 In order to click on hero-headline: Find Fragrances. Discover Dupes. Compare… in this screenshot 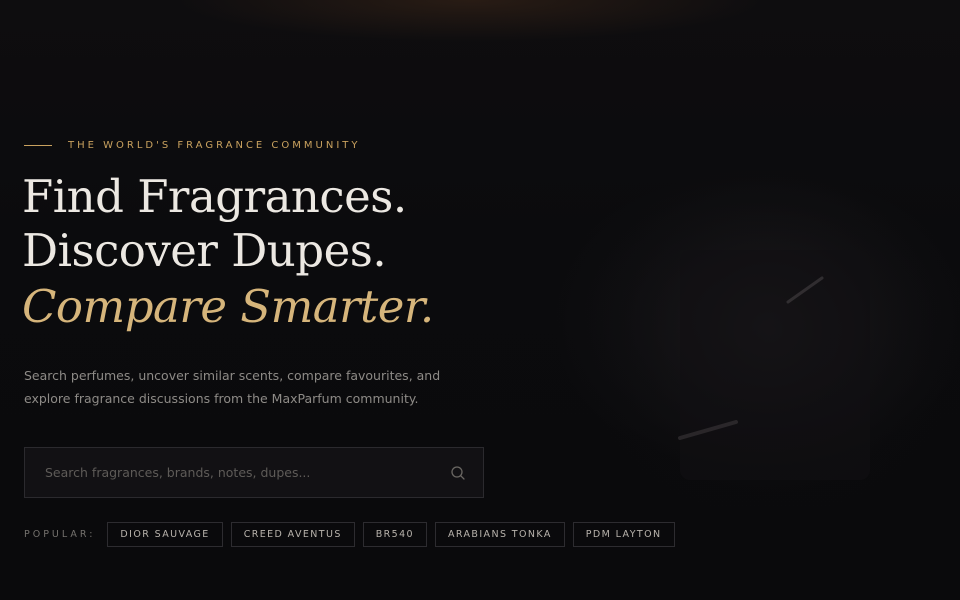, I will do `click(228, 252)`.